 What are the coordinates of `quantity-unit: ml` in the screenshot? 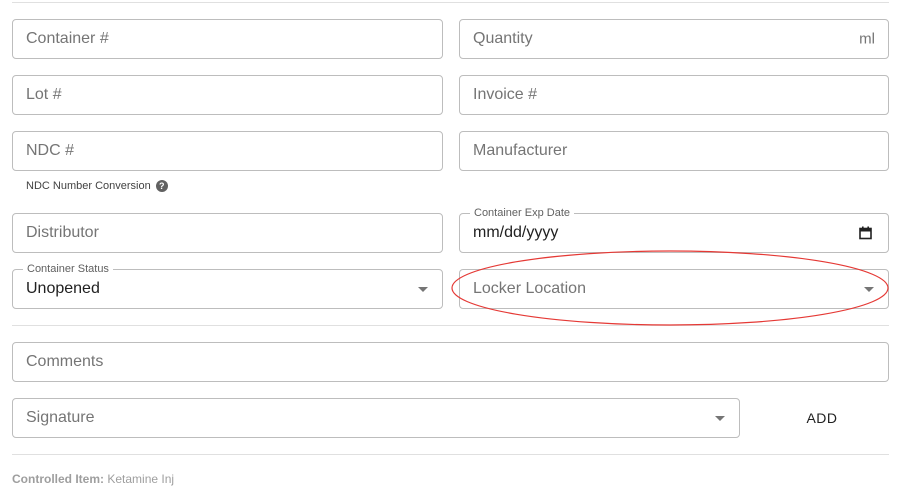 It's located at (867, 39).